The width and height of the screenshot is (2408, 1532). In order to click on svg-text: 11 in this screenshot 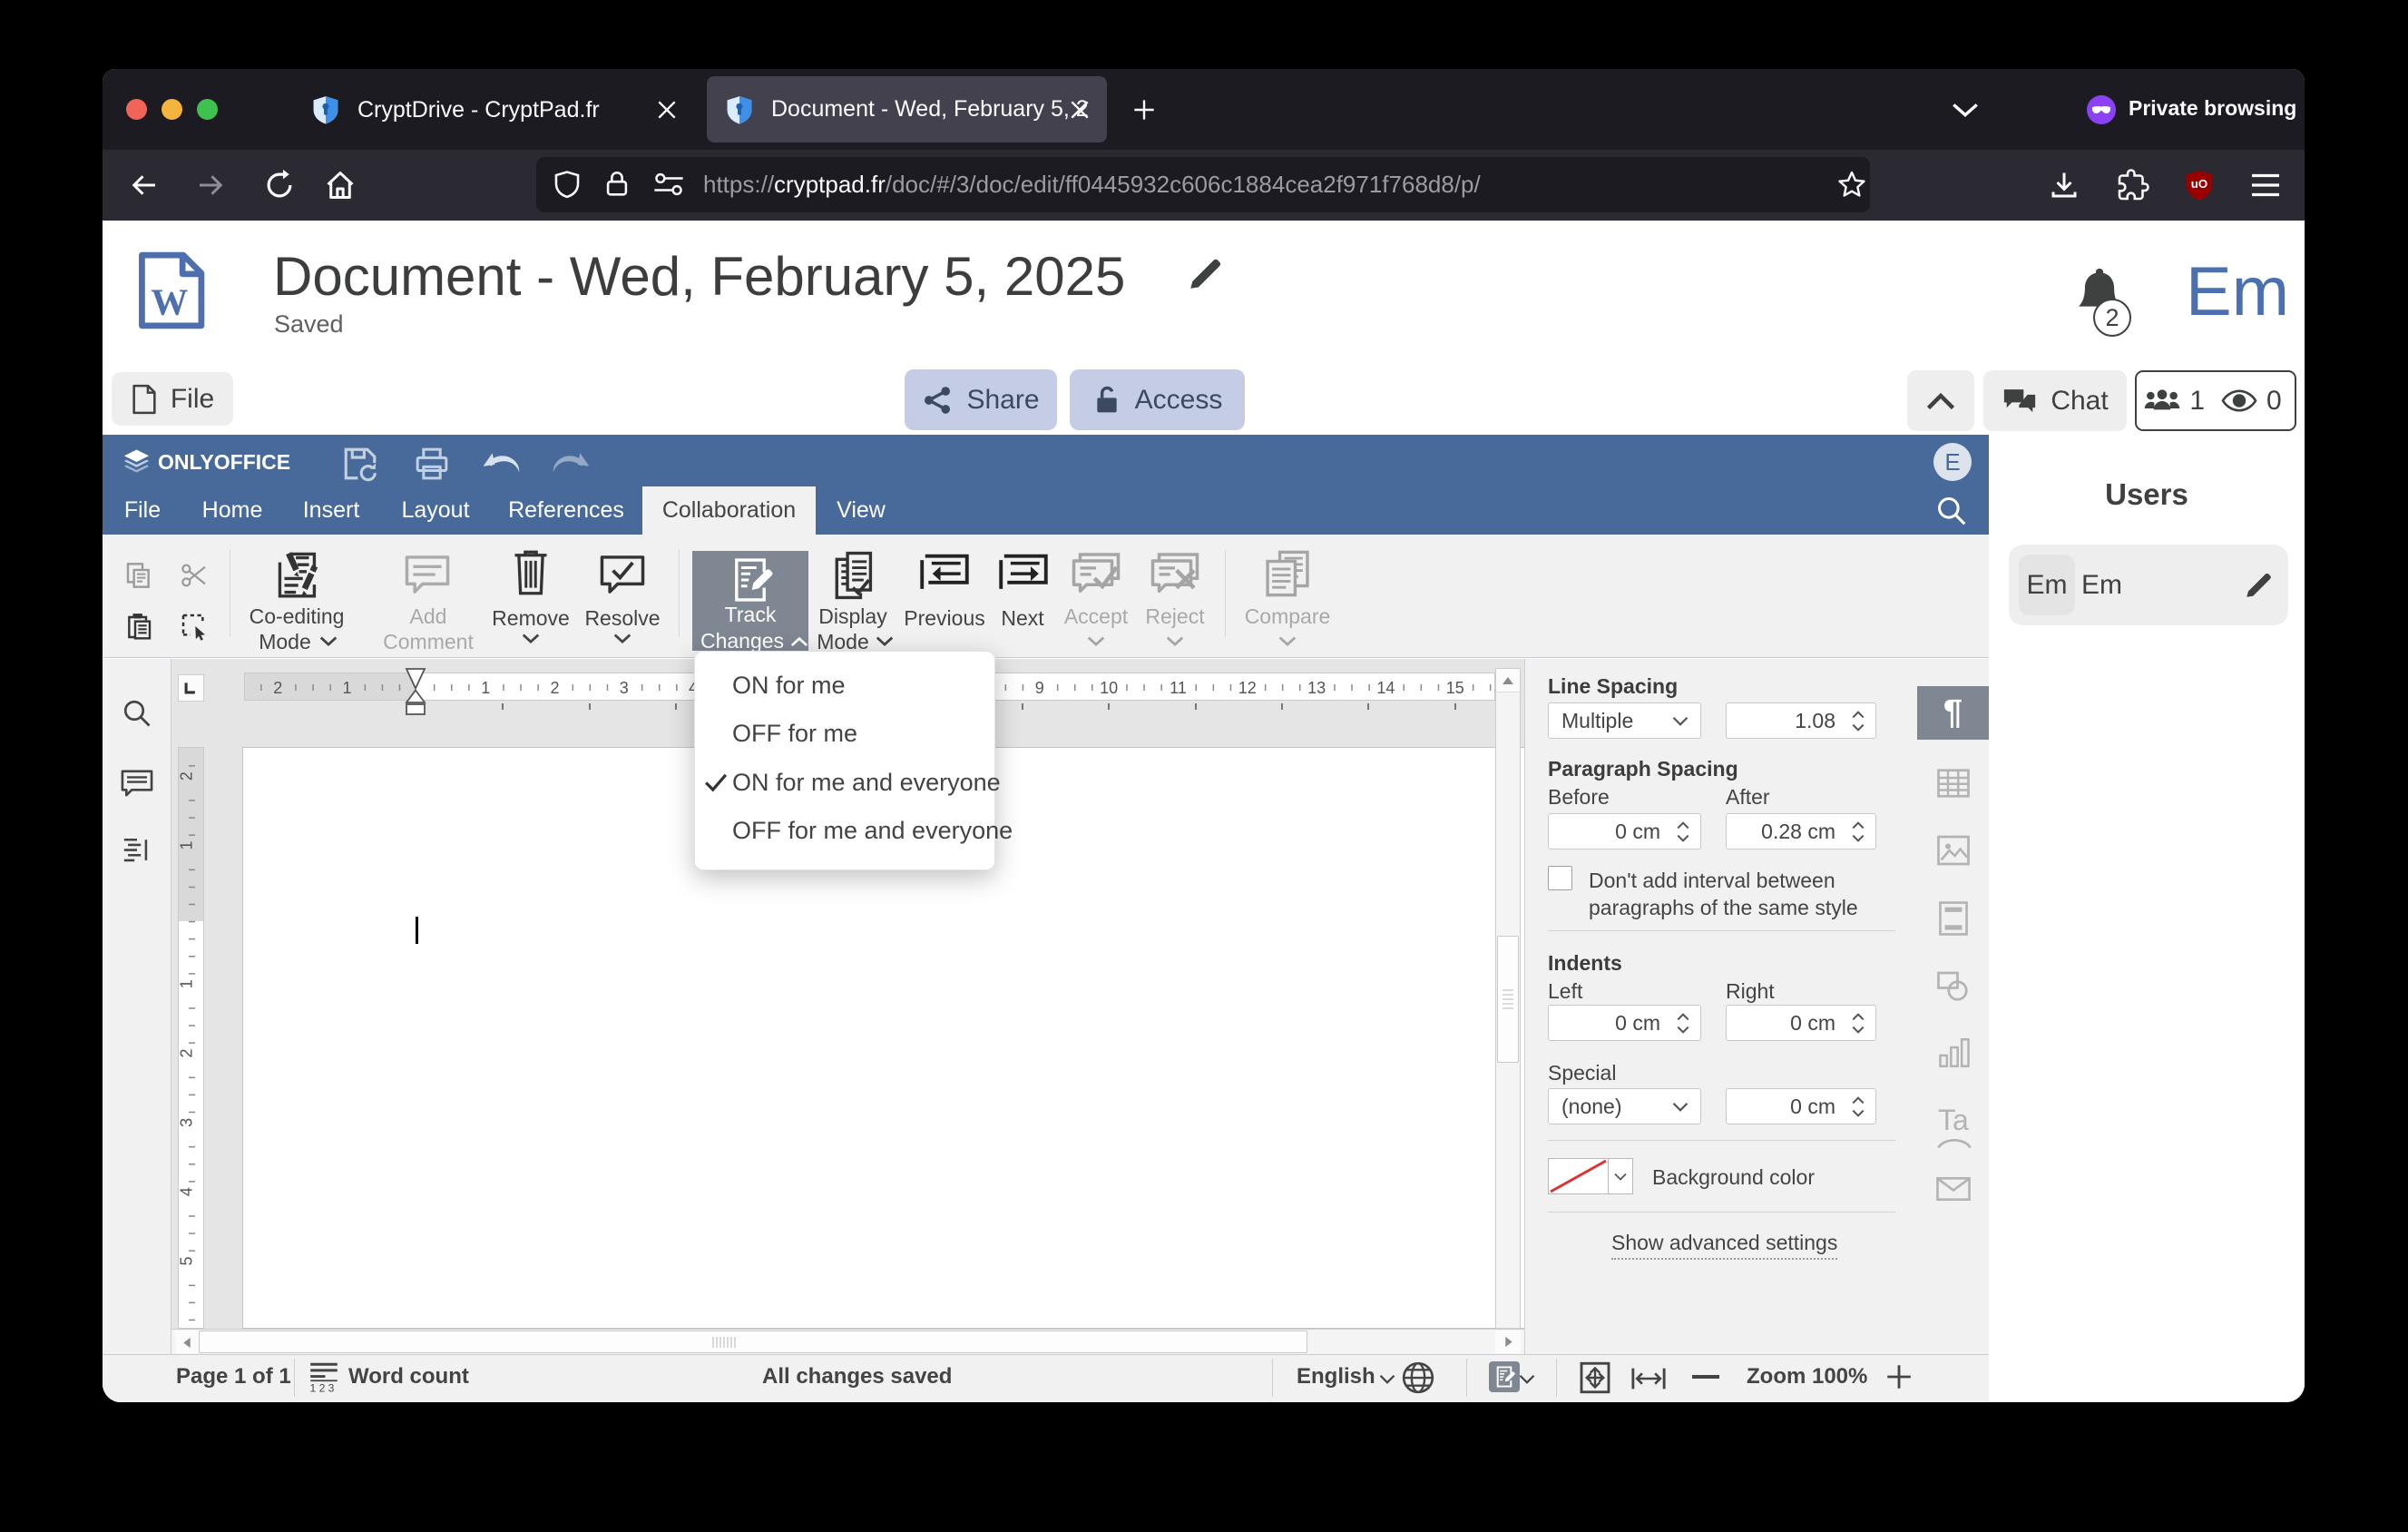, I will do `click(1178, 688)`.